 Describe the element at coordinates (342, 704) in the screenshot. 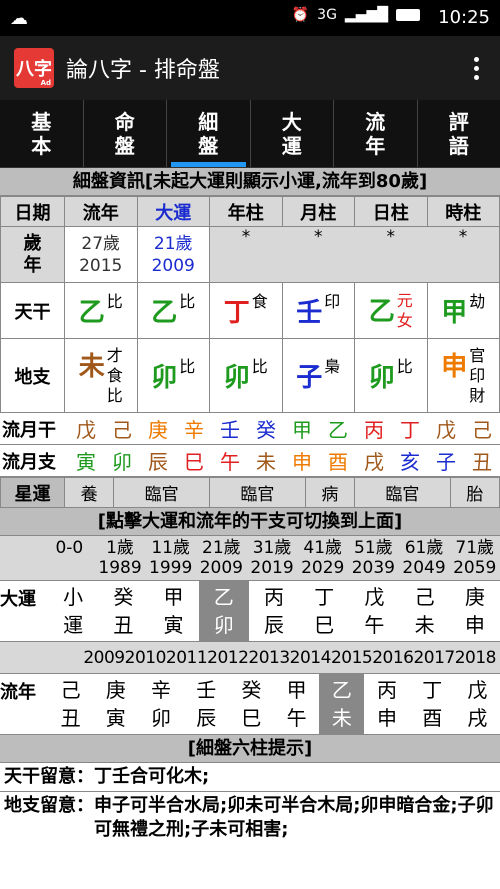

I see `liunian-pillar: 乙未` at that location.